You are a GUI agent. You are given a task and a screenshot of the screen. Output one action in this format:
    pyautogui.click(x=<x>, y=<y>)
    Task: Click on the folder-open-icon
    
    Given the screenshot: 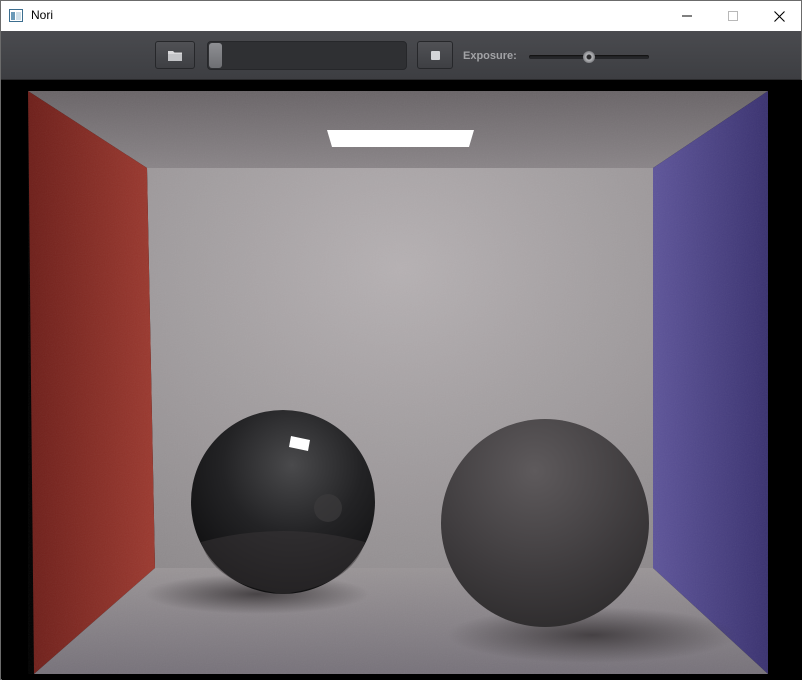 What is the action you would take?
    pyautogui.click(x=175, y=55)
    